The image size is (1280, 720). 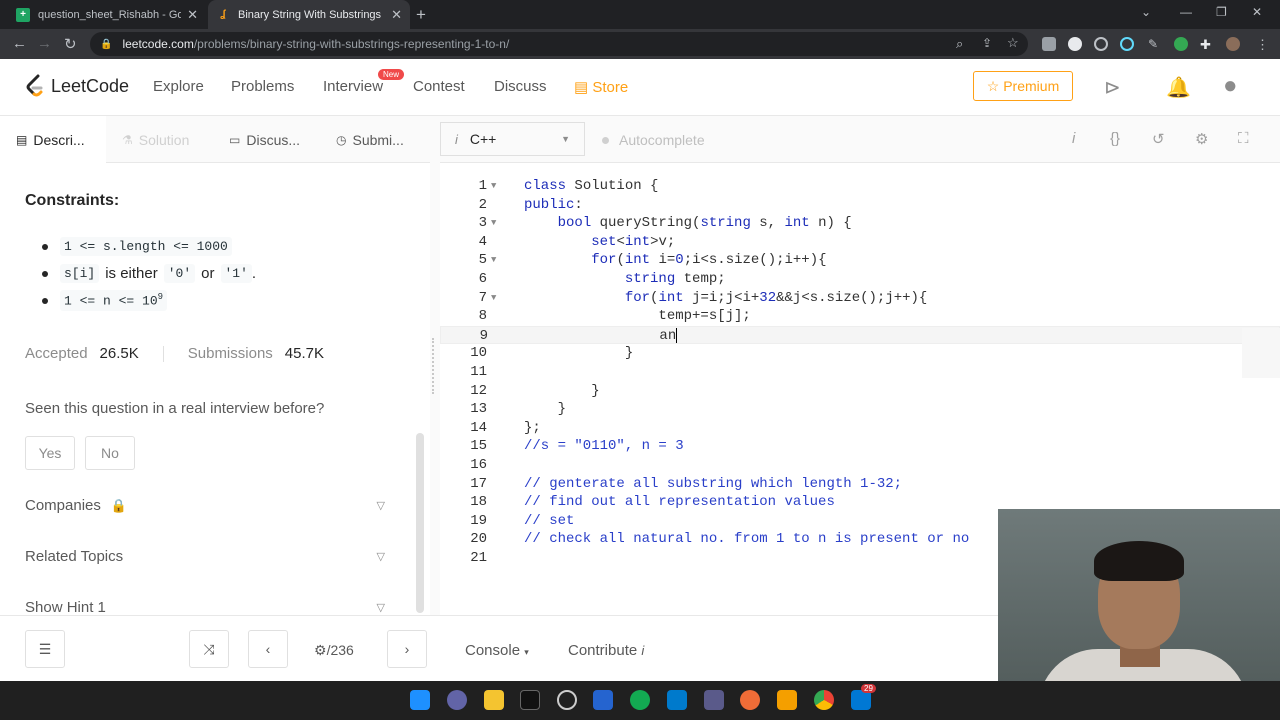 I want to click on app-icon, so click(x=714, y=700).